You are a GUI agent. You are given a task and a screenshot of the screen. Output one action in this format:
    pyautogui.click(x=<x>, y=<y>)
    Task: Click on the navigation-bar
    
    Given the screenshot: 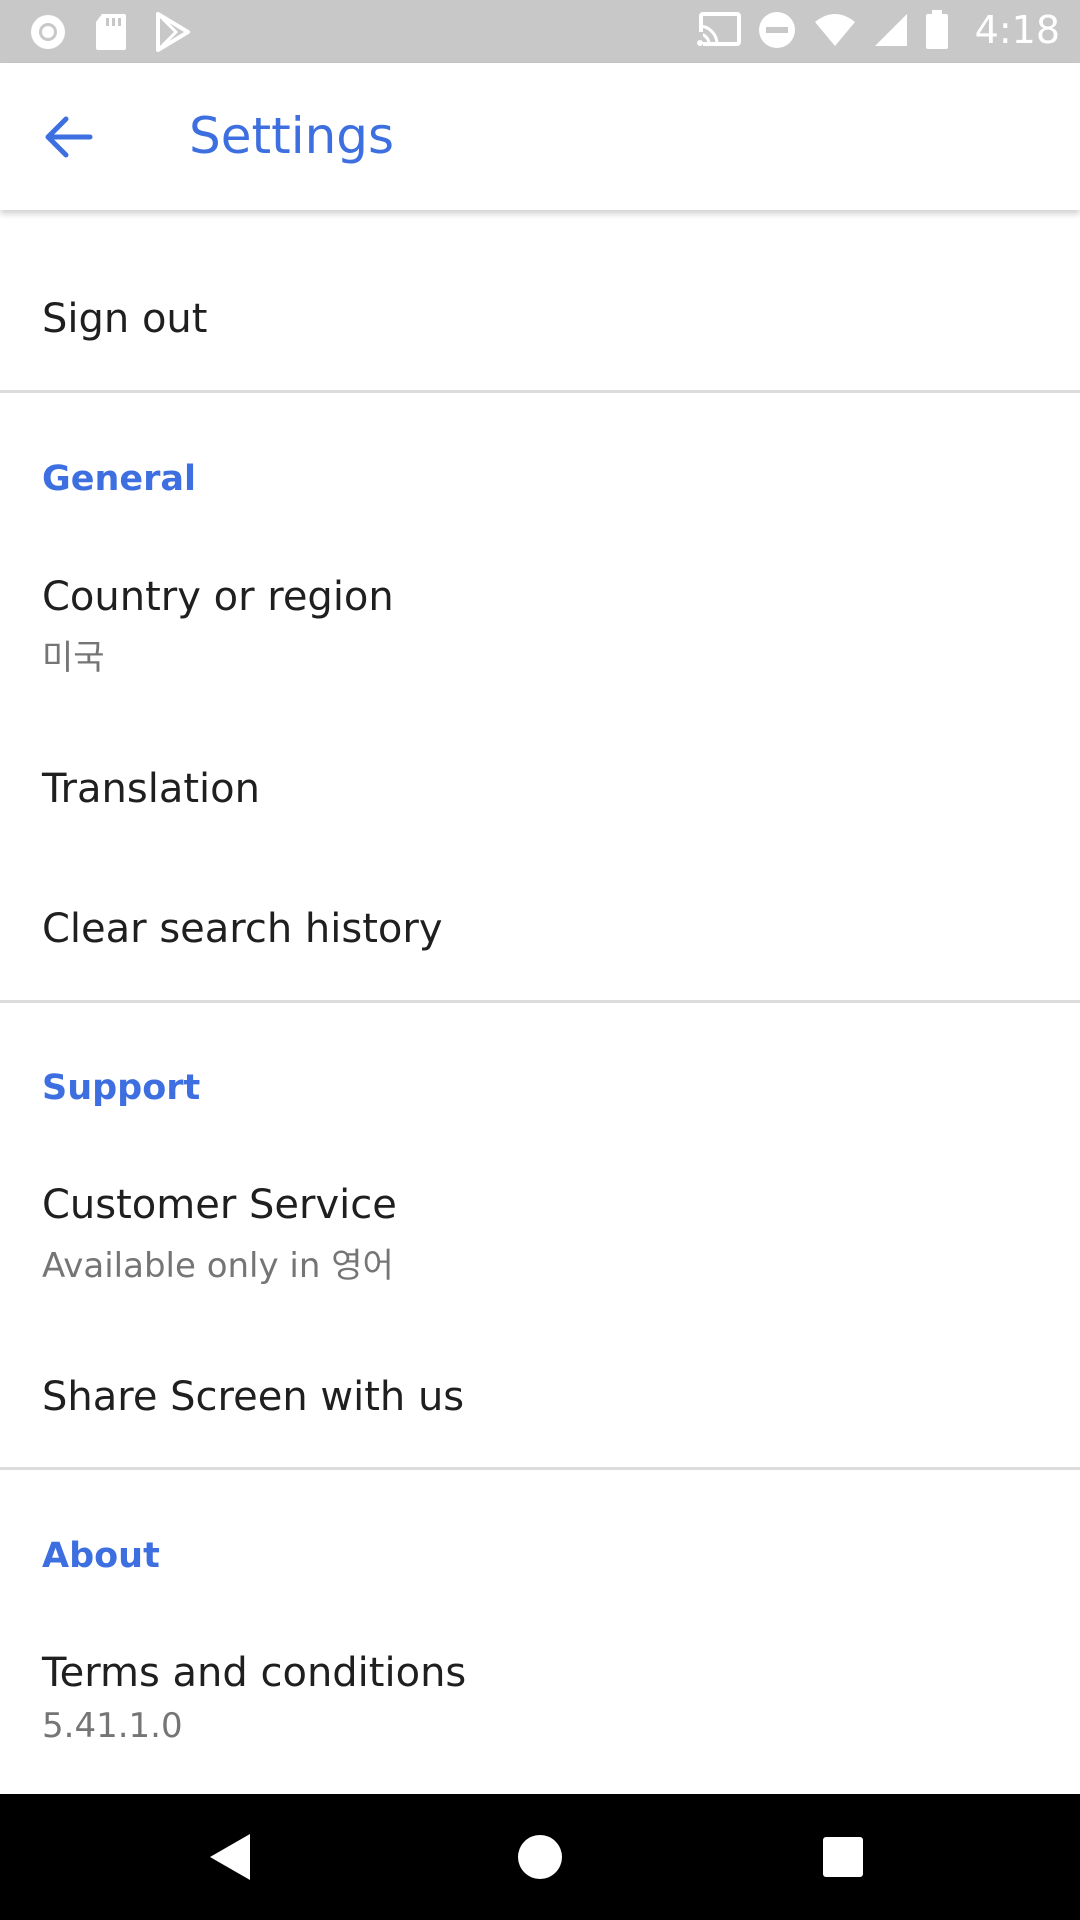 What is the action you would take?
    pyautogui.click(x=540, y=1857)
    